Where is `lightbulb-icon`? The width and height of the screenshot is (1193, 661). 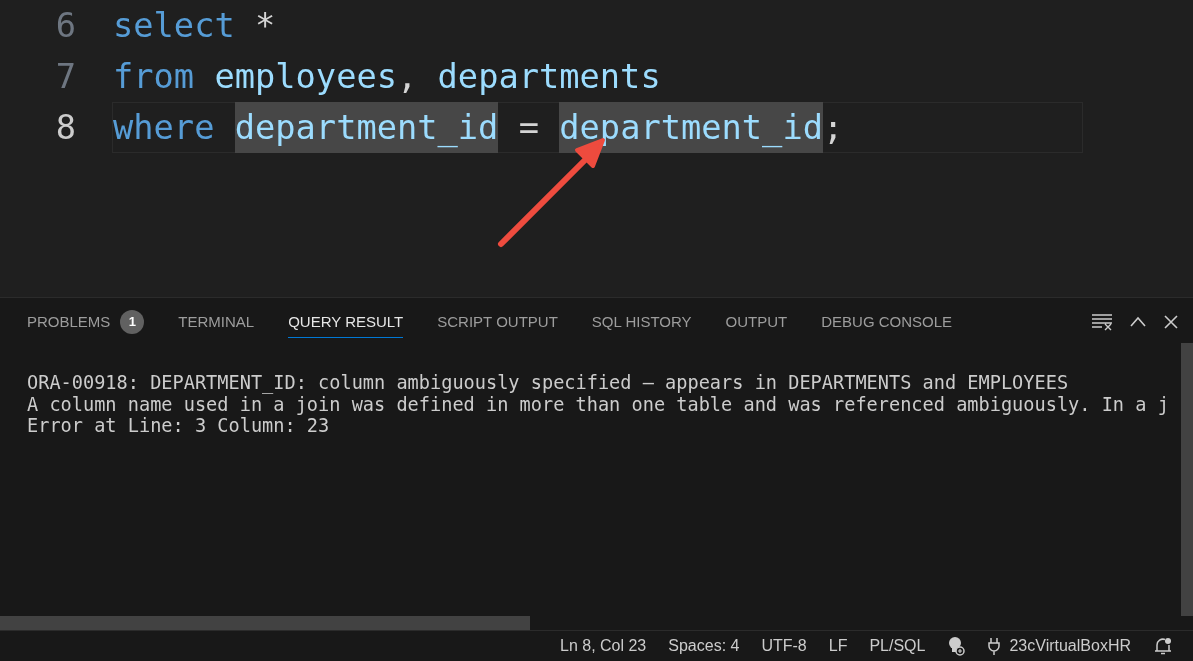
lightbulb-icon is located at coordinates (956, 646).